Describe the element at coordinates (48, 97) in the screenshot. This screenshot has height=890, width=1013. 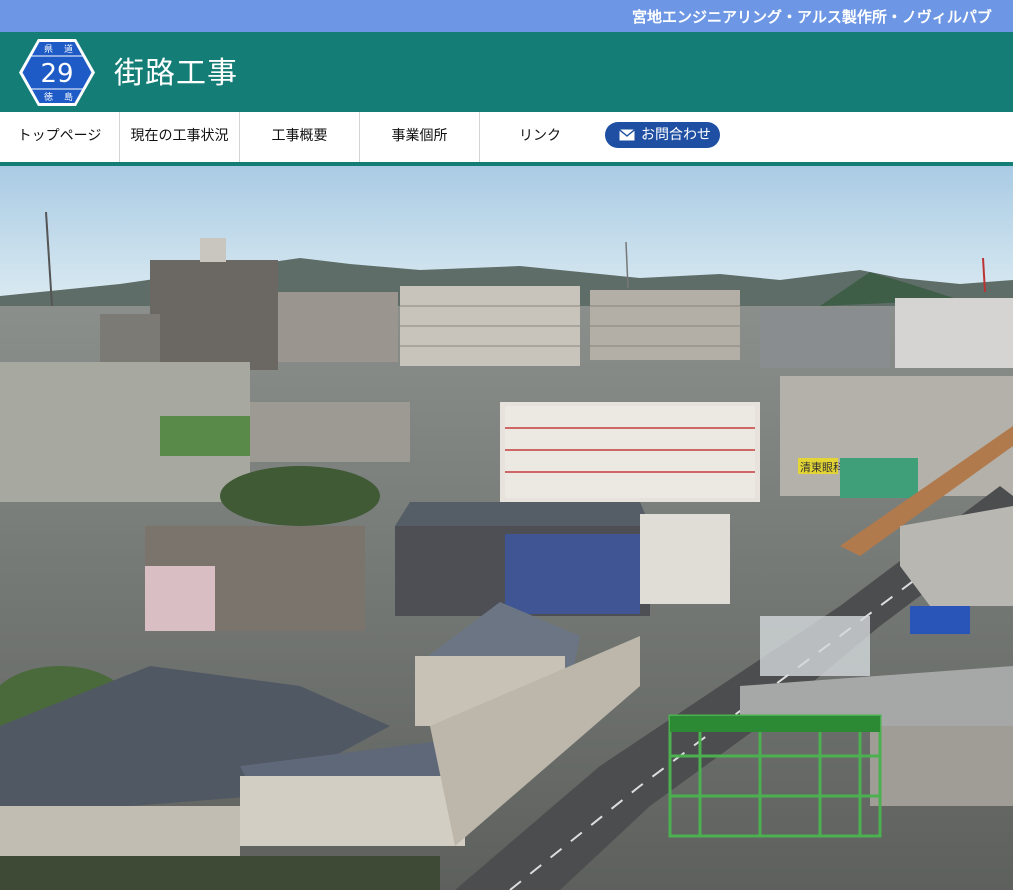
I see `sign-bottom-left: 徳` at that location.